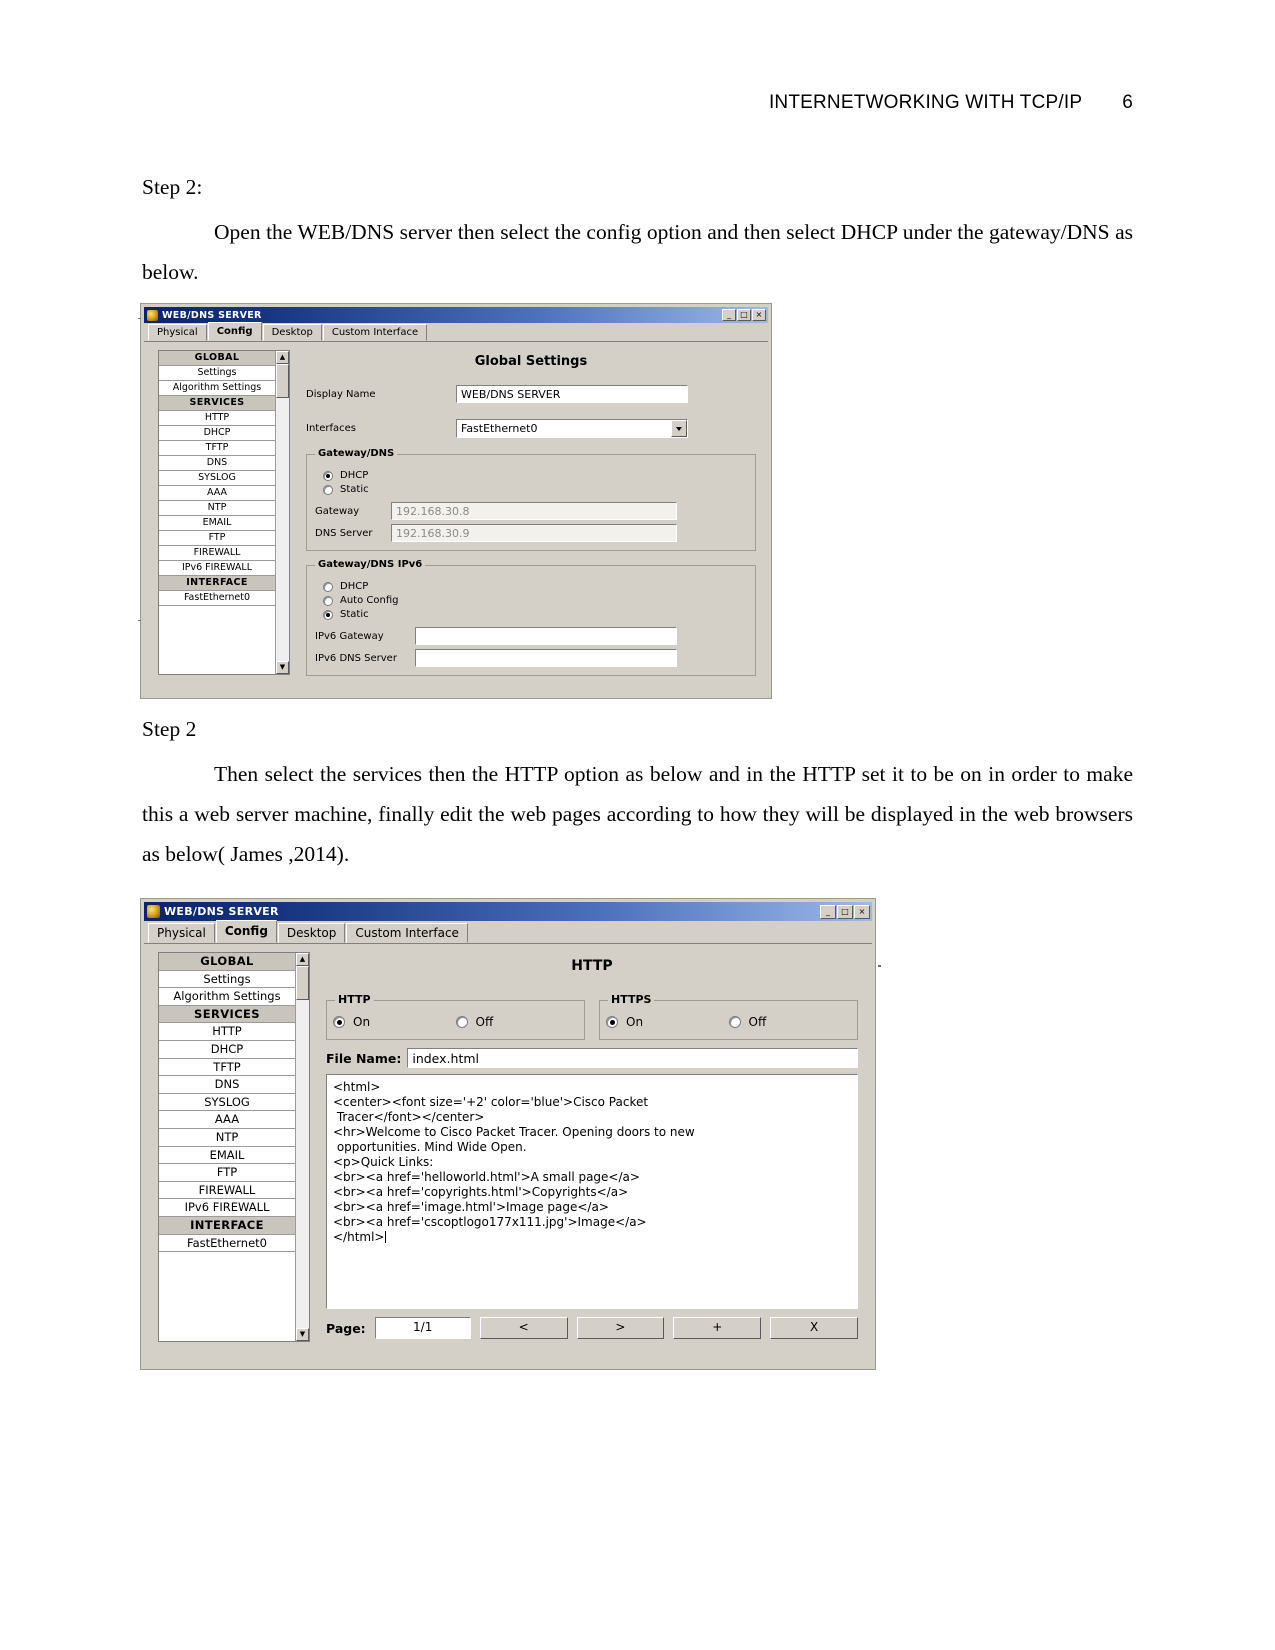 The width and height of the screenshot is (1275, 1650). What do you see at coordinates (217, 403) in the screenshot?
I see `nav-item-services: SERVICES` at bounding box center [217, 403].